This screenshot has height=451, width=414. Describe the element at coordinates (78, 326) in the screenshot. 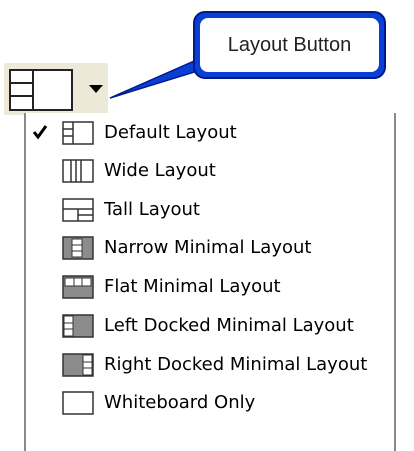

I see `left-docked-minimal-layout-icon` at that location.